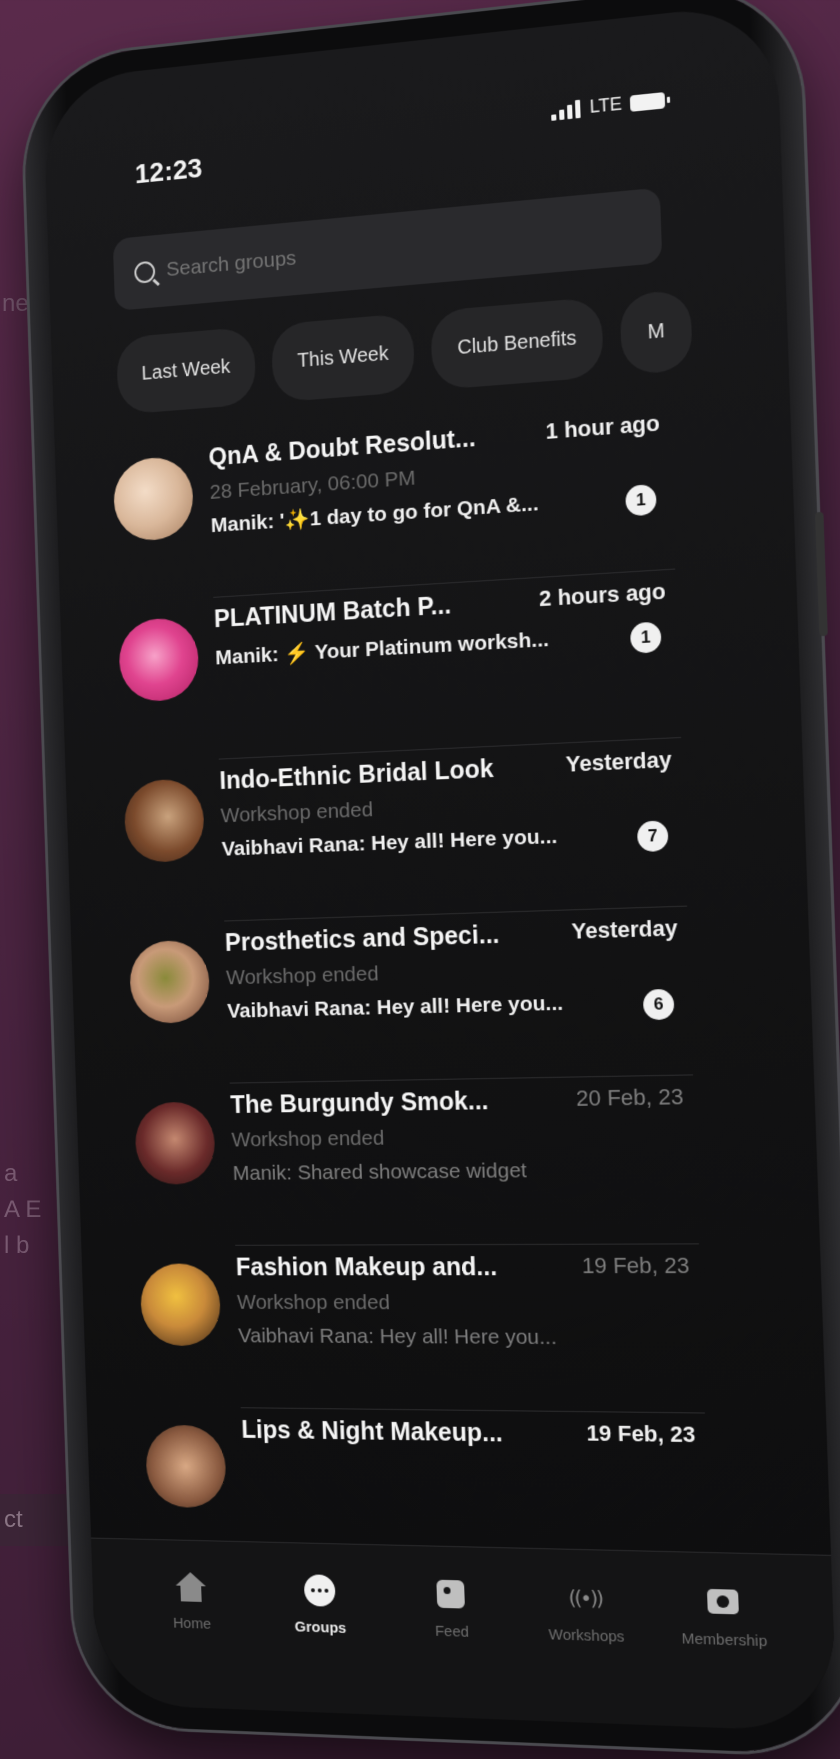  What do you see at coordinates (153, 499) in the screenshot?
I see `makeup-tools-avatar` at bounding box center [153, 499].